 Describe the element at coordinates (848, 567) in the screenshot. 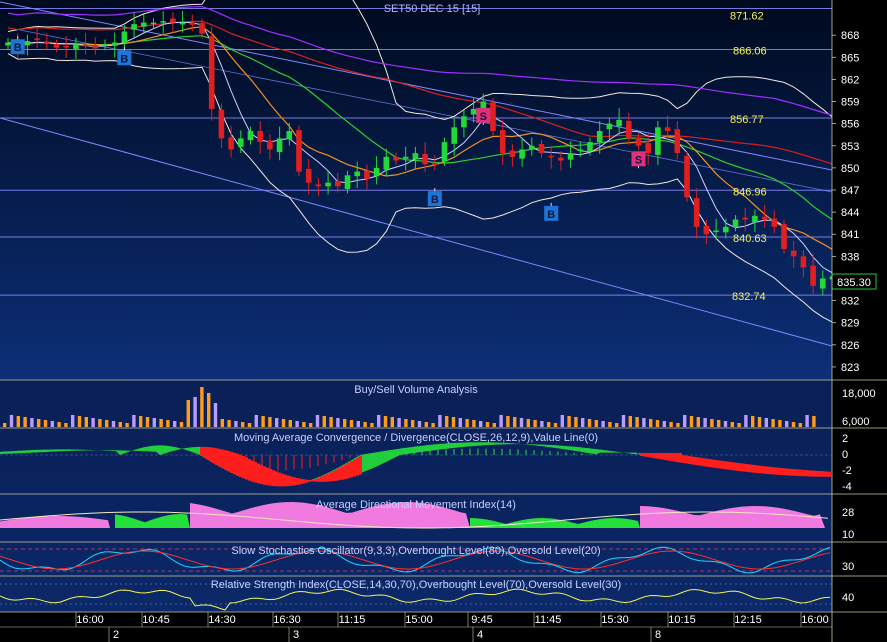

I see `stochastic-axis-30: 30` at that location.